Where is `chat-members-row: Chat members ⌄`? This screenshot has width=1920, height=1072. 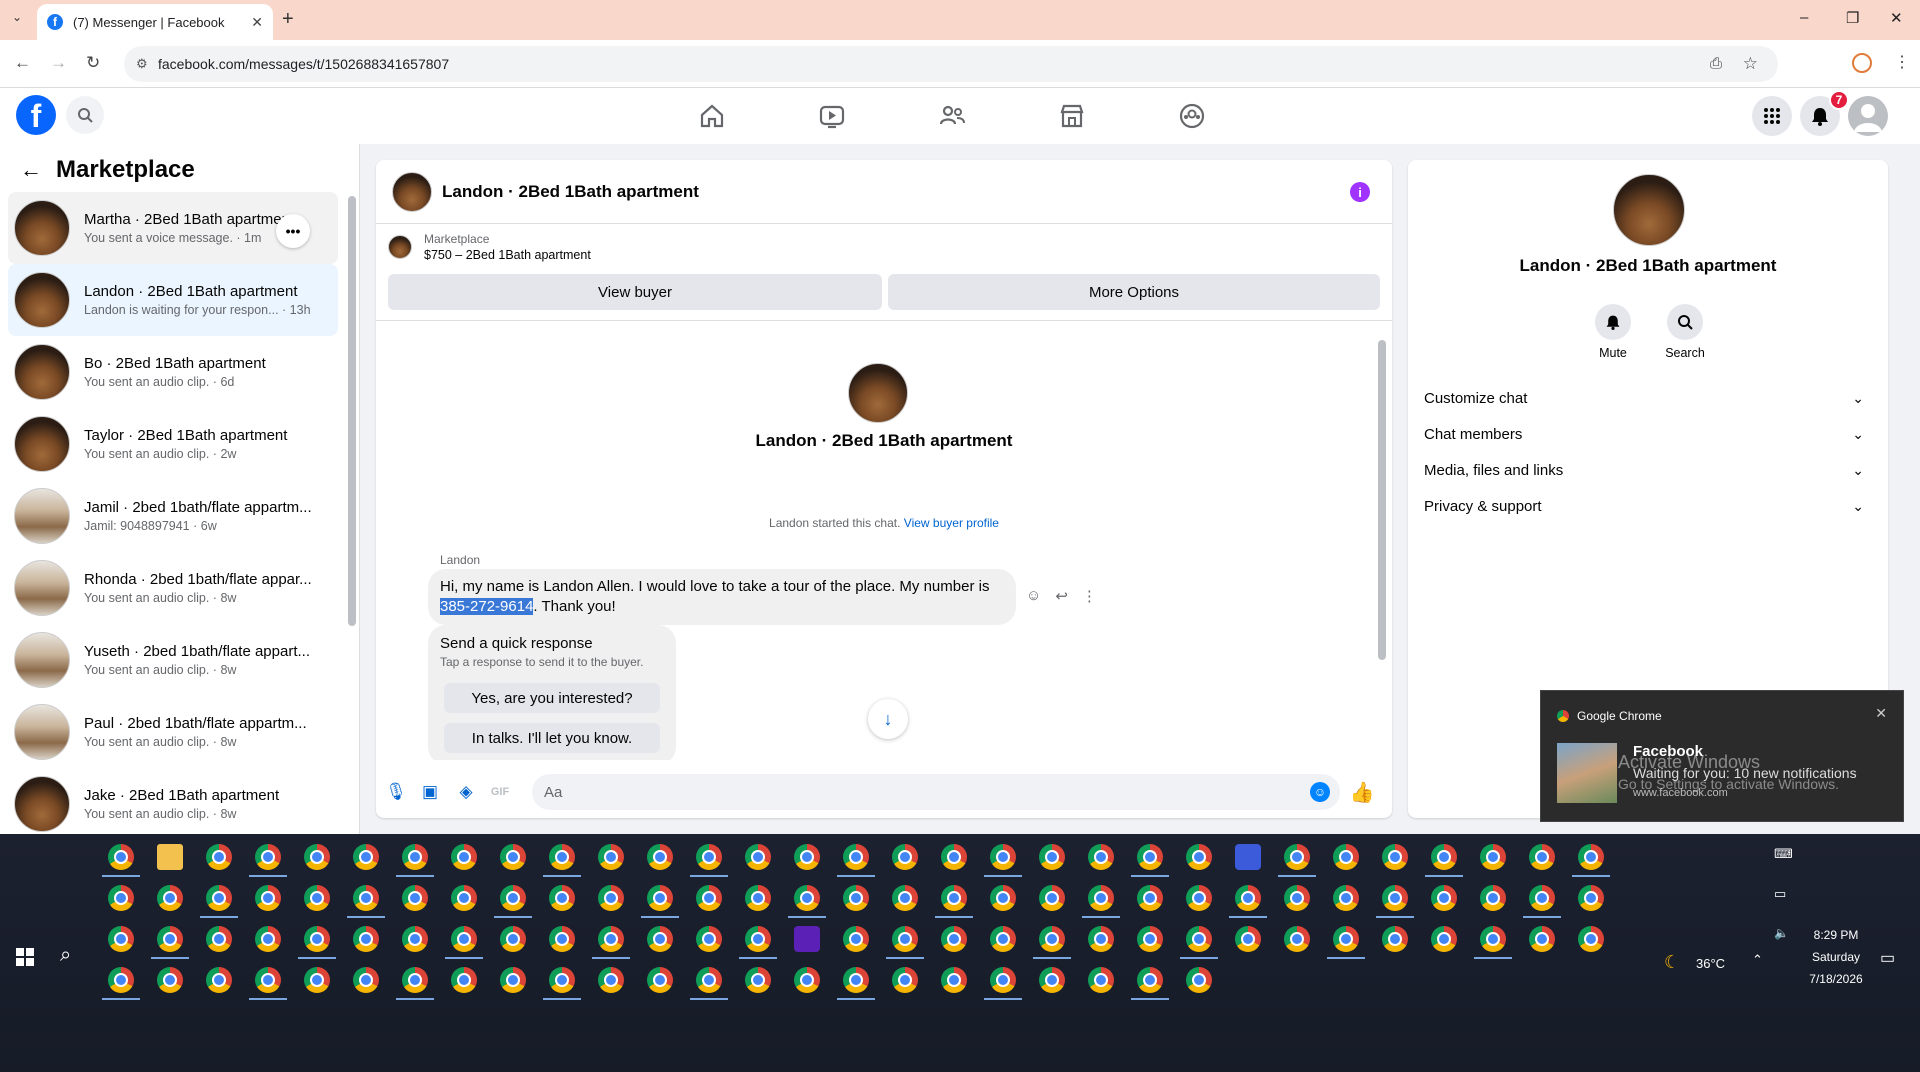 chat-members-row: Chat members ⌄ is located at coordinates (1644, 434).